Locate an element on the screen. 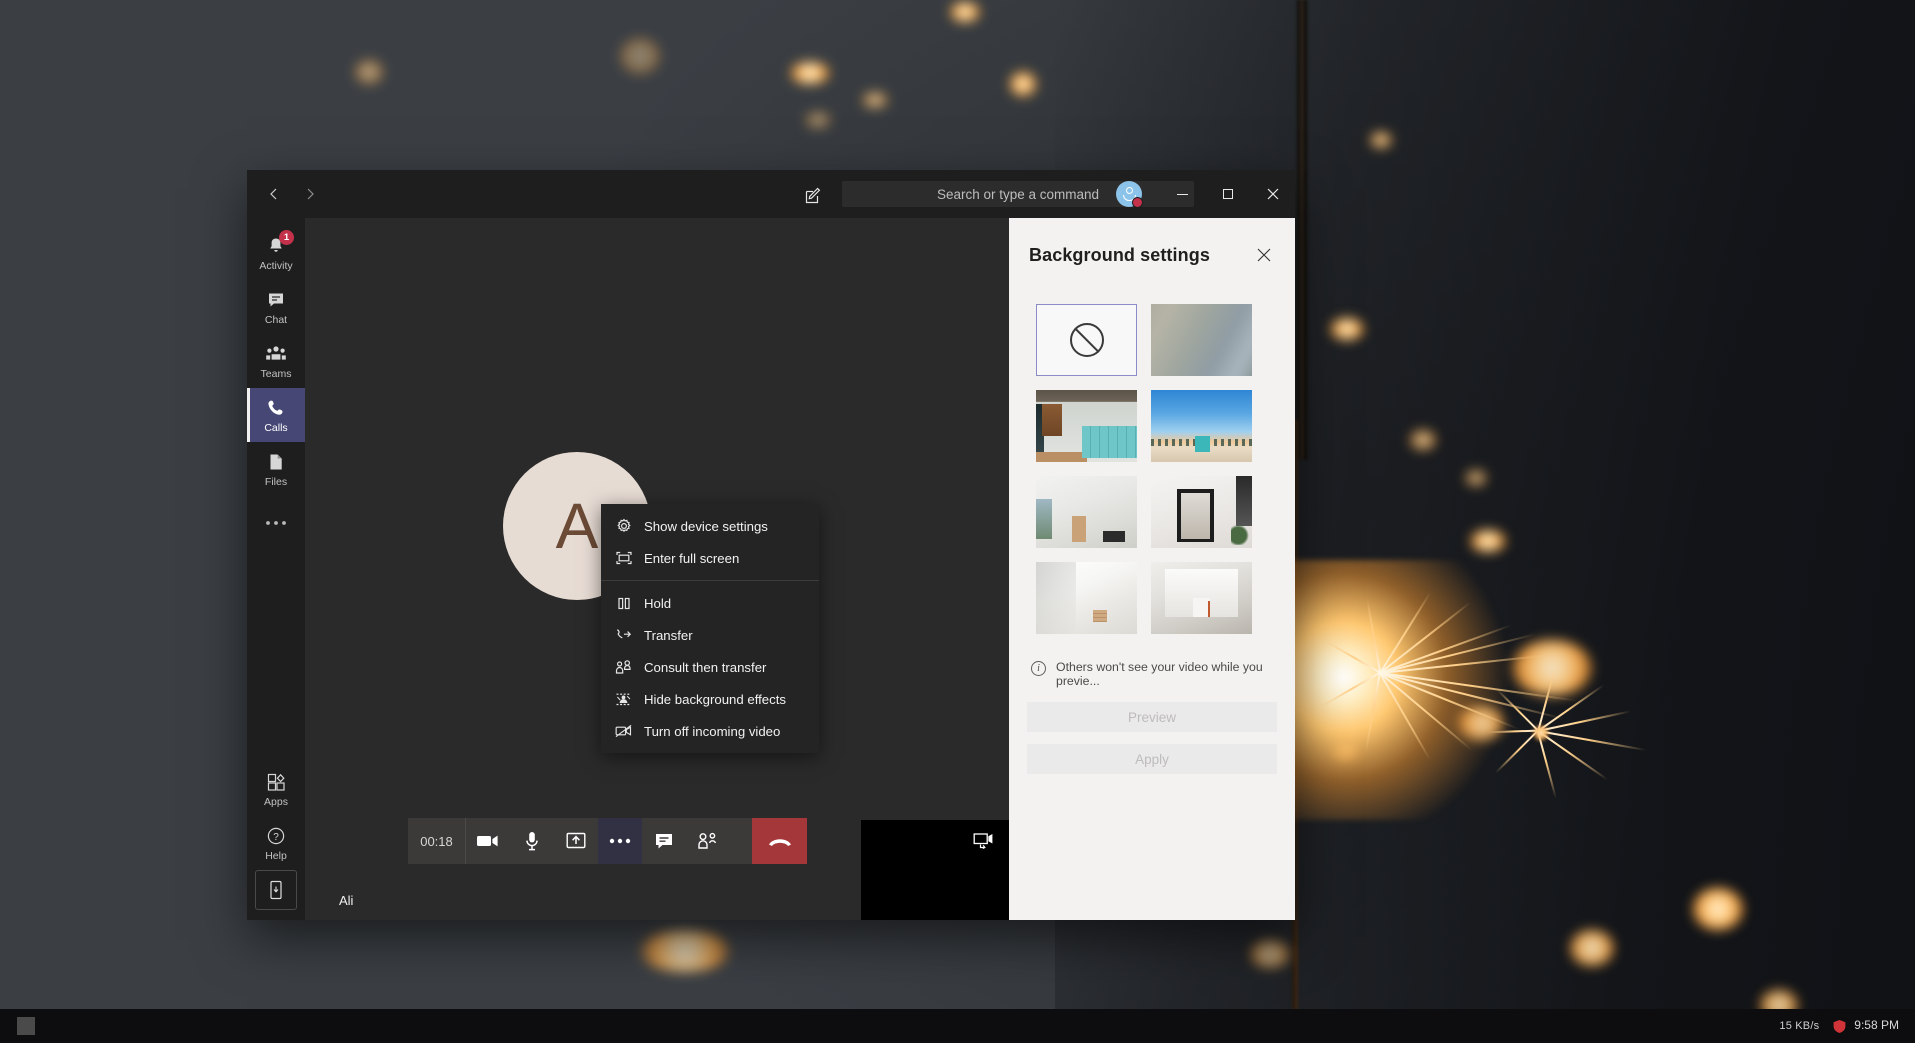  windows-taskbar: 15 KB/s 9:58 PM is located at coordinates (957, 1026).